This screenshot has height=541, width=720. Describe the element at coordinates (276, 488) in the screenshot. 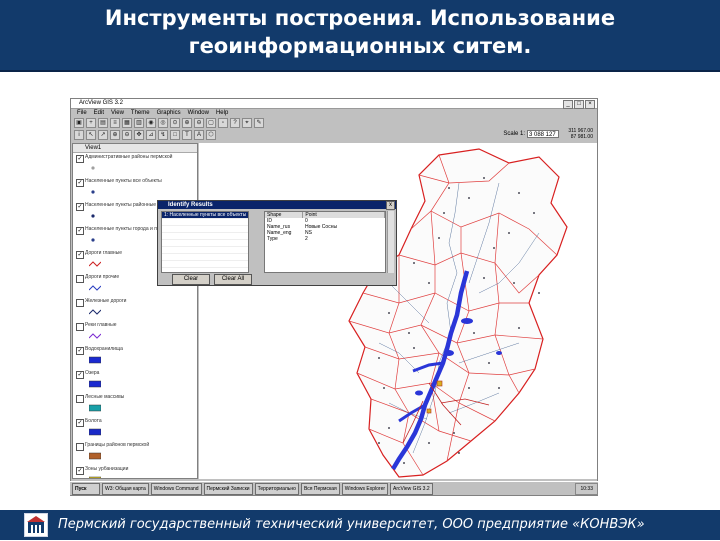

I see `taskbar-item: Территориально` at that location.